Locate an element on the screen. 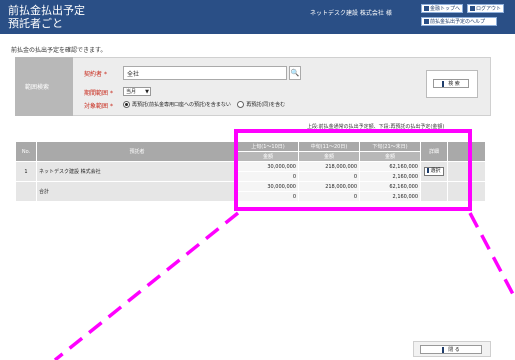 This screenshot has height=360, width=515. close-button: 閉 る is located at coordinates (451, 349).